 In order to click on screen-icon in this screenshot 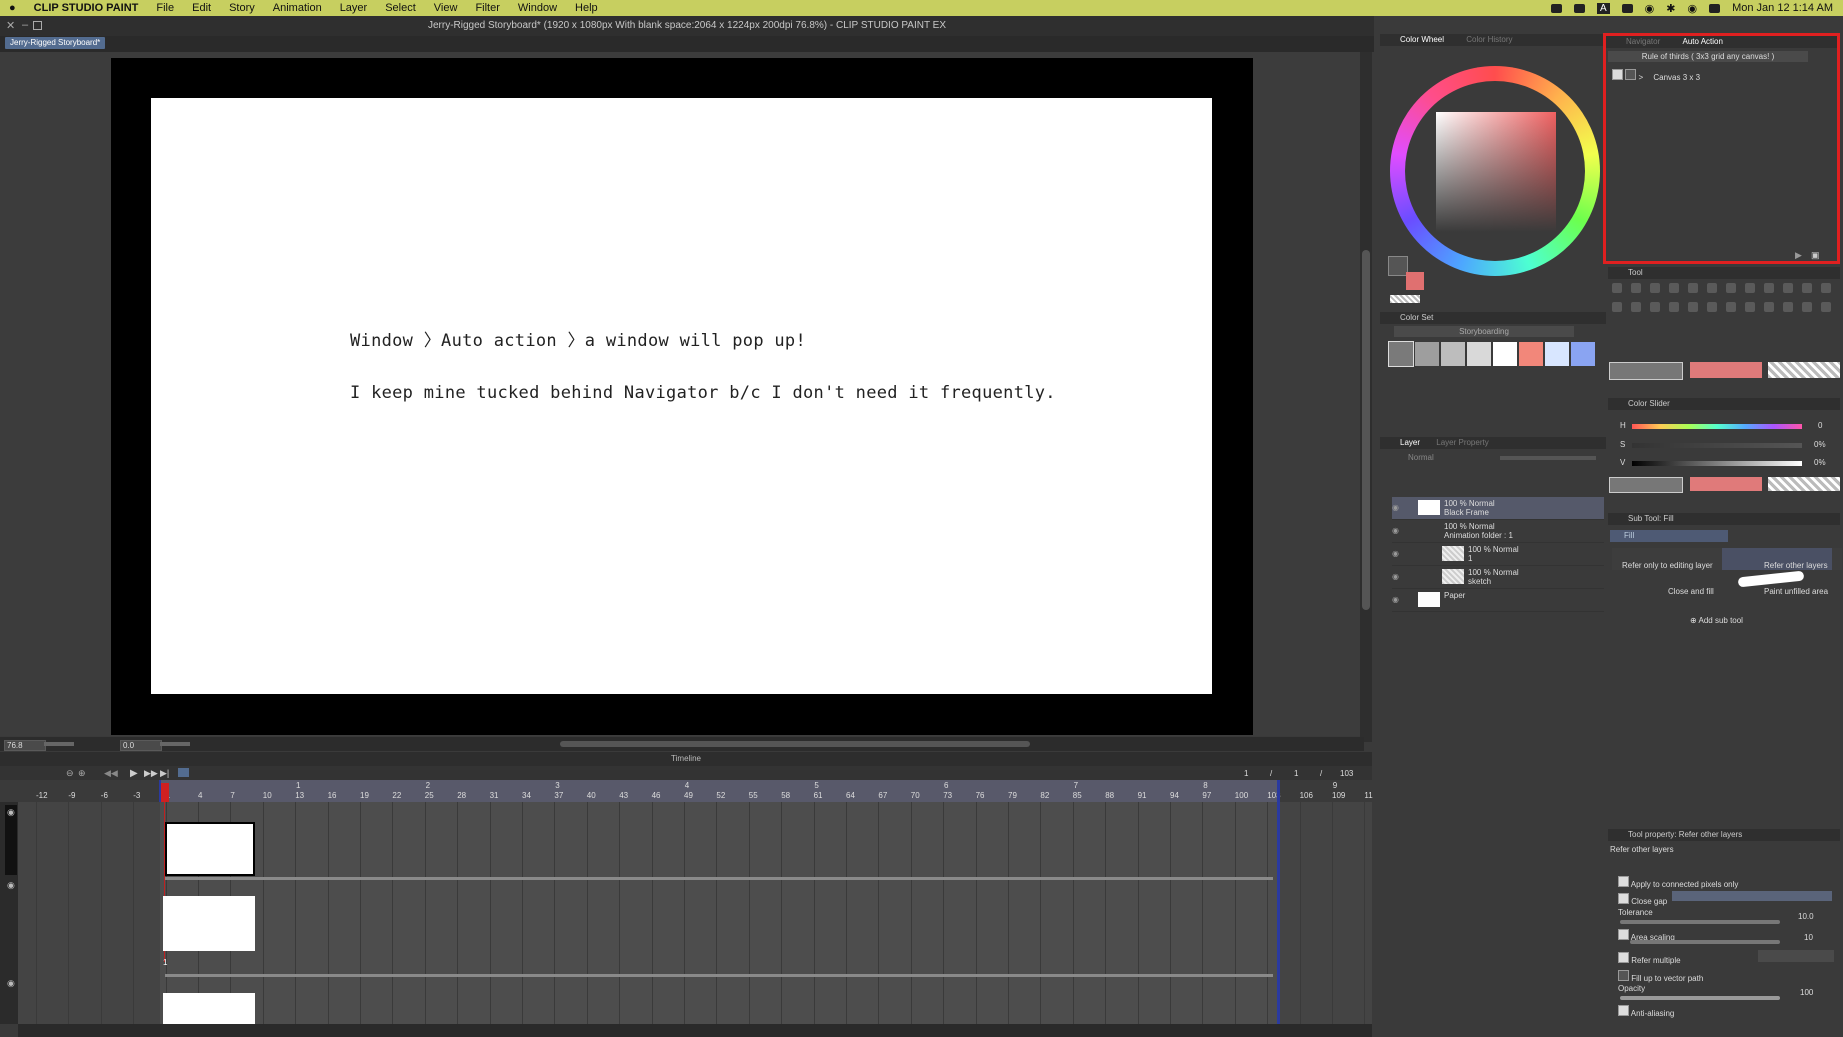, I will do `click(1627, 8)`.